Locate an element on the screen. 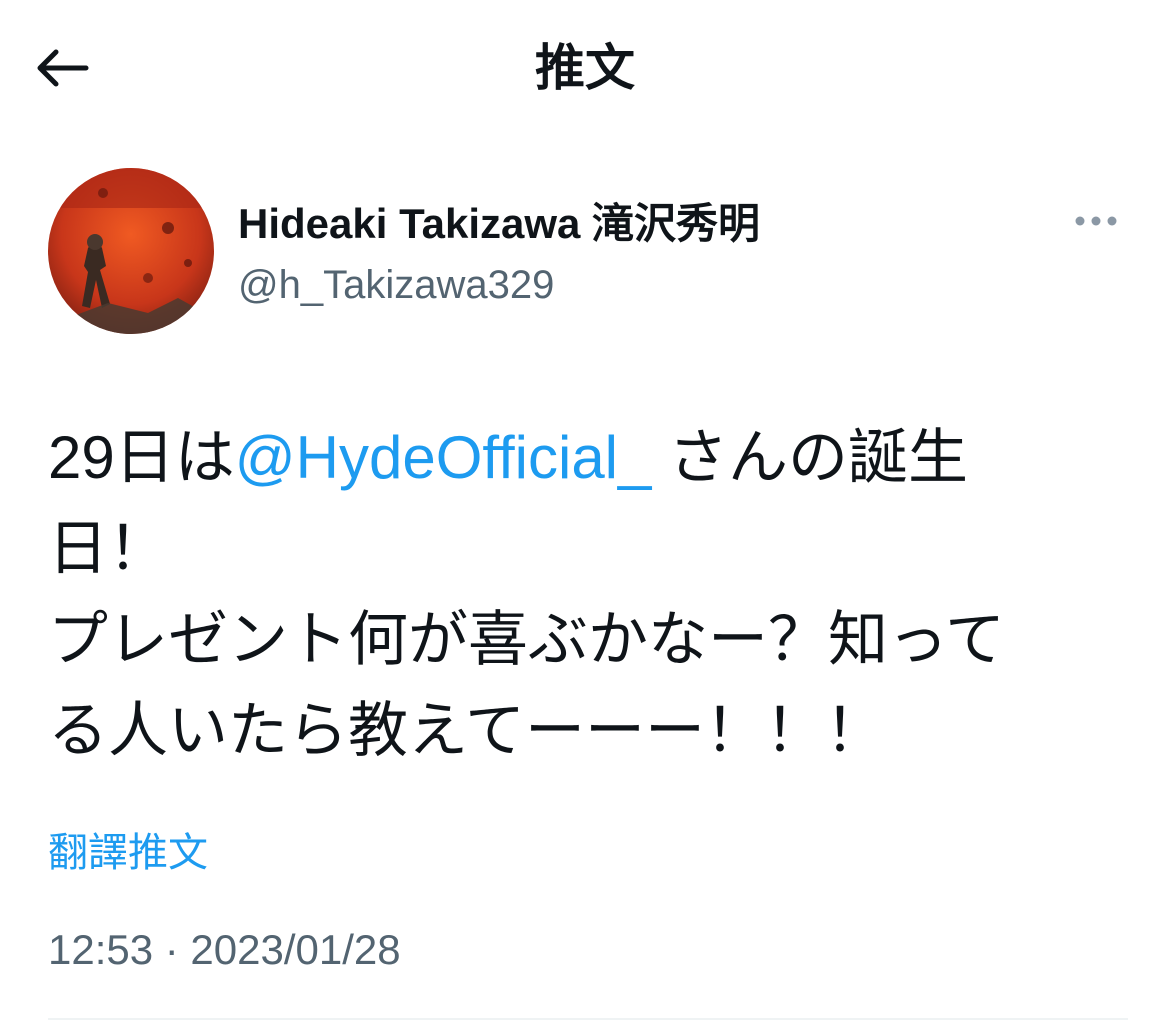 The image size is (1170, 1030). page-title: 推文 is located at coordinates (585, 68).